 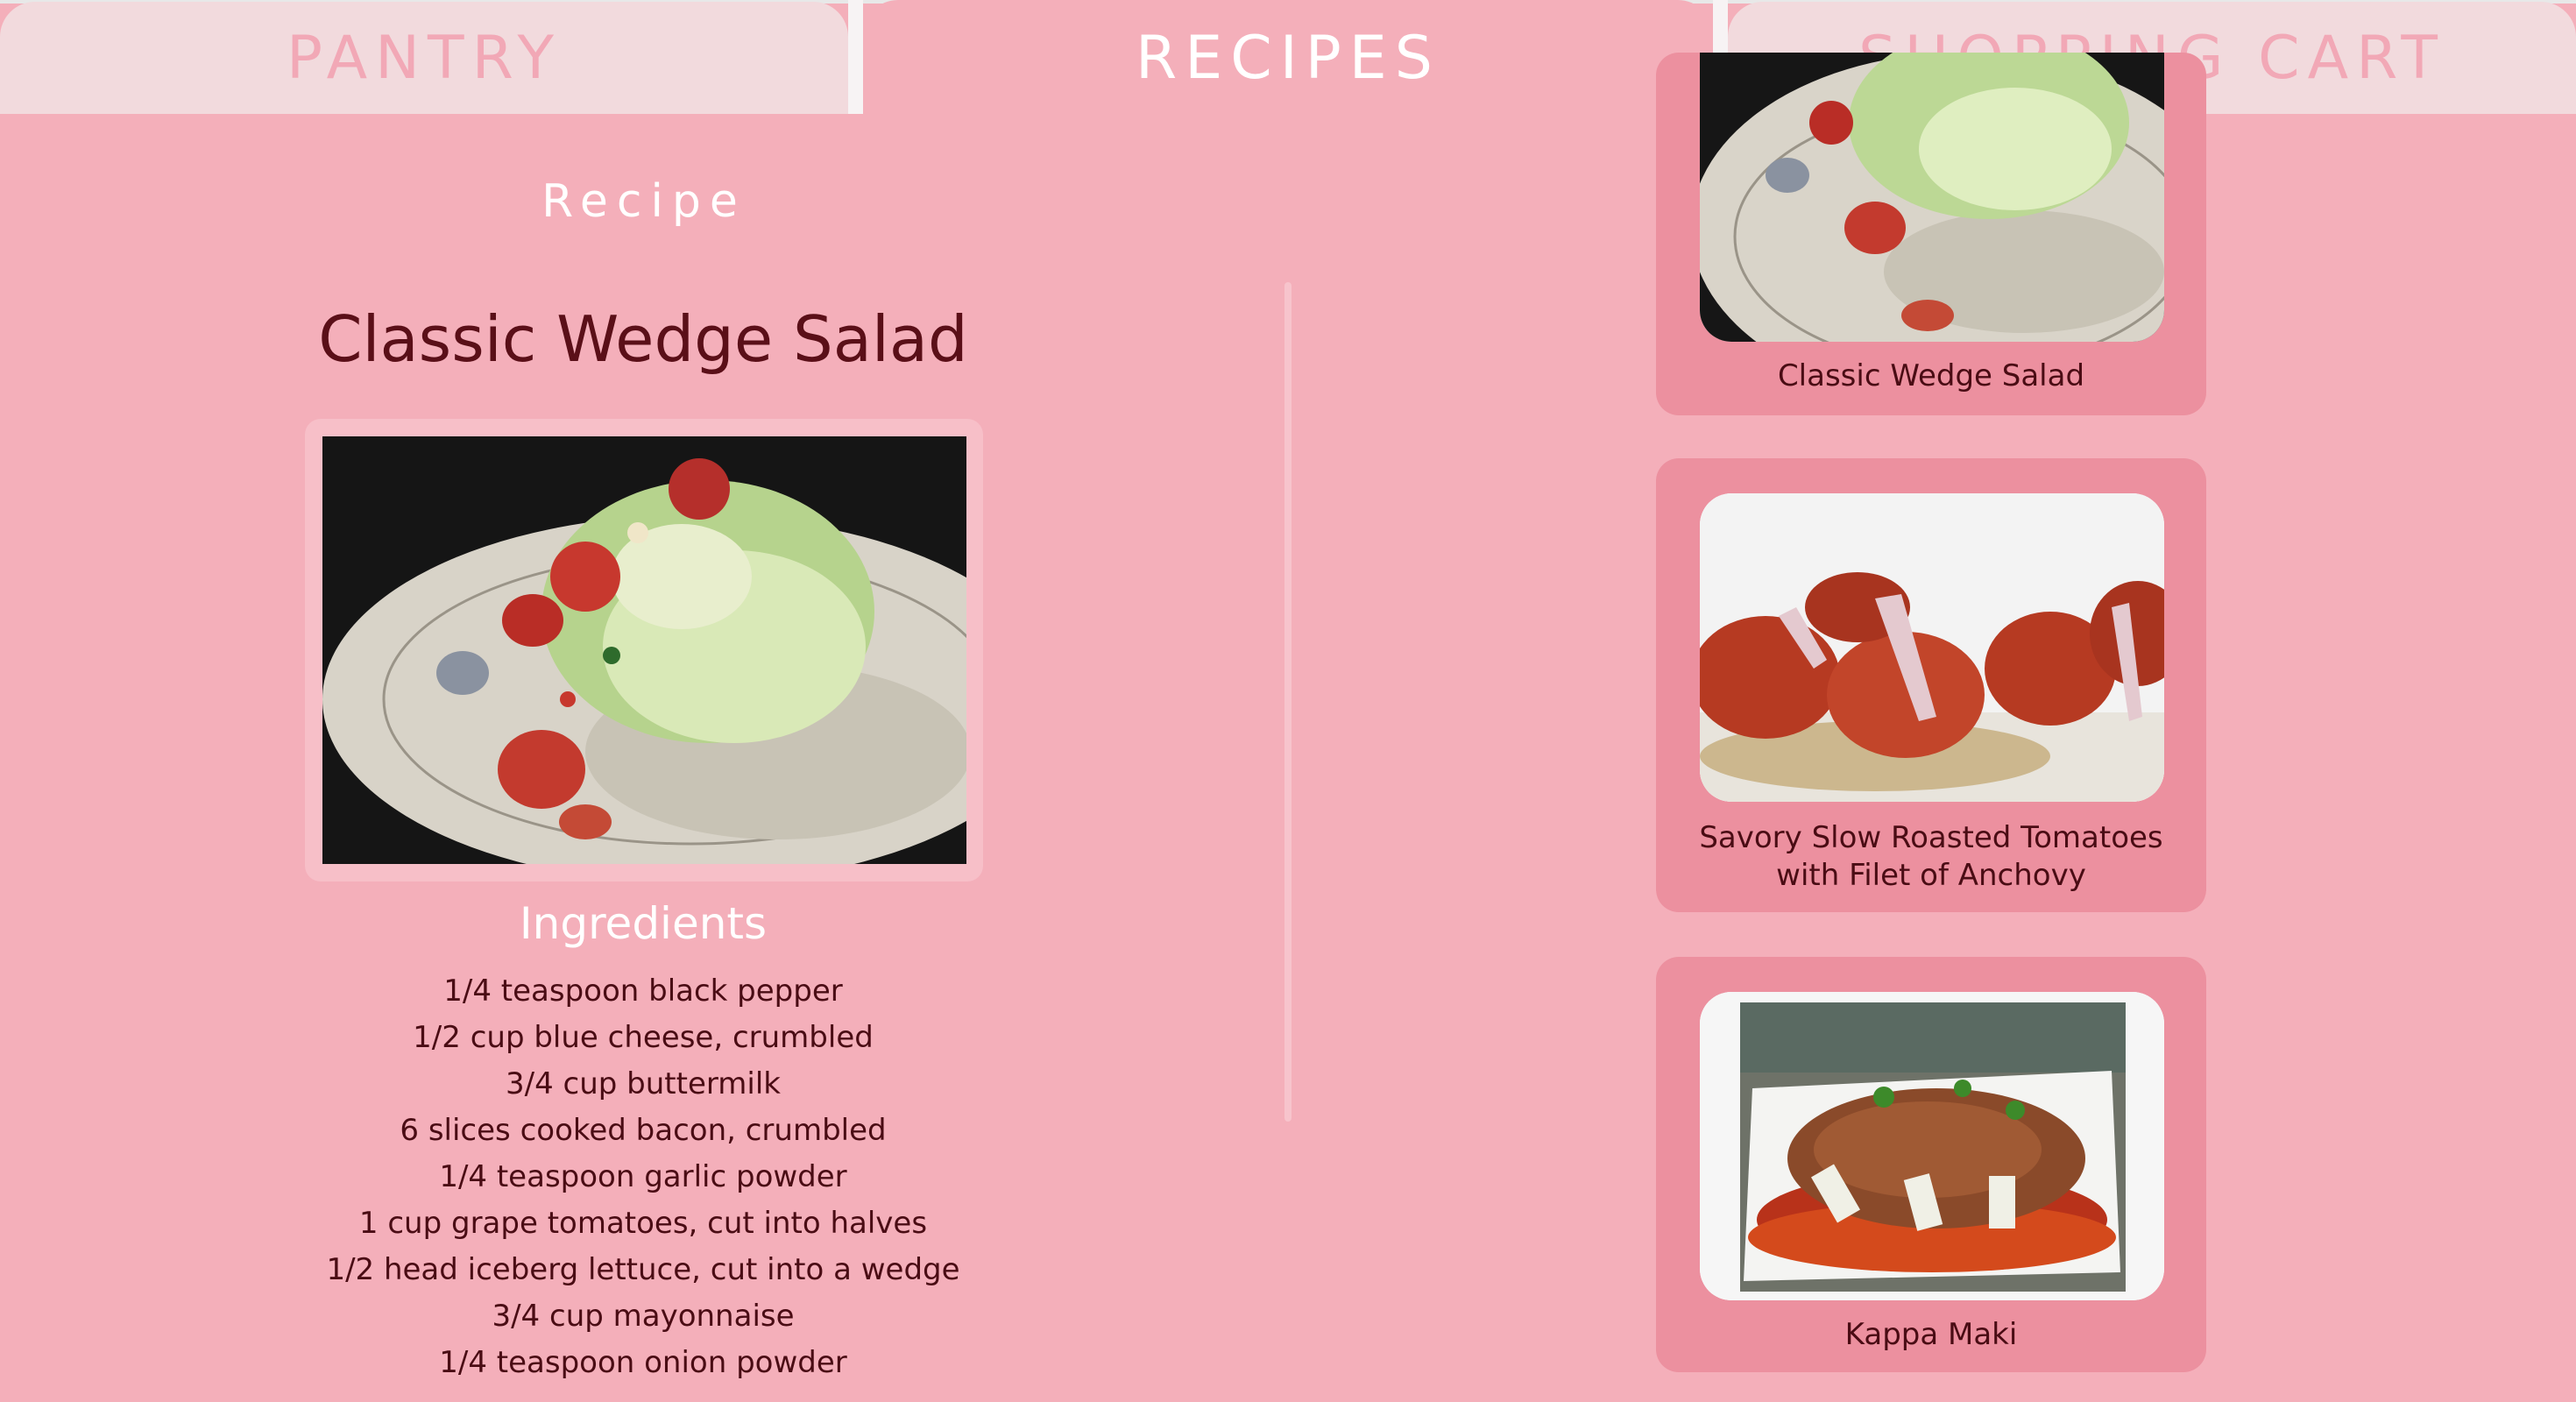 What do you see at coordinates (424, 58) in the screenshot?
I see `tab-pantry: PANTRY` at bounding box center [424, 58].